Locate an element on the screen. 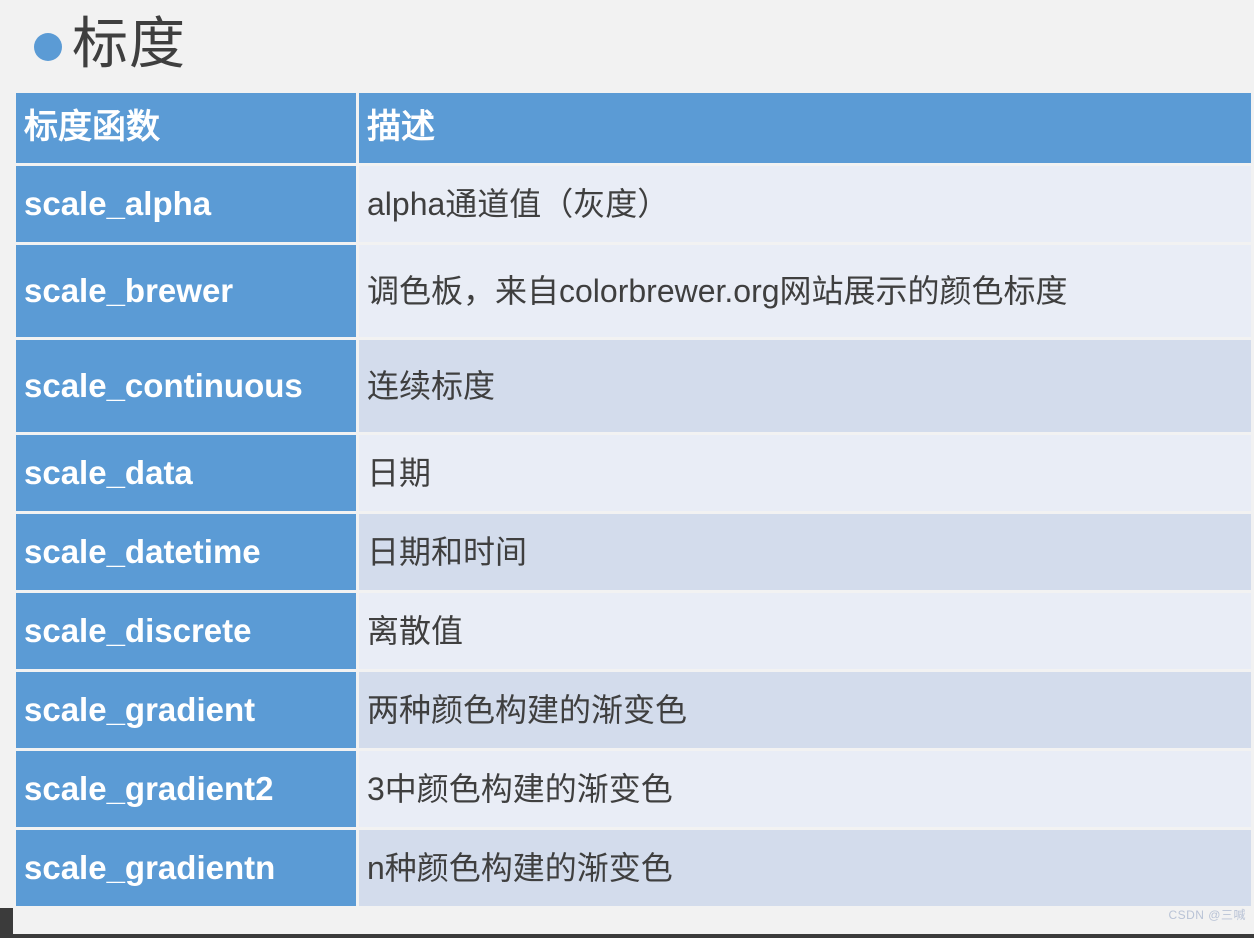 The height and width of the screenshot is (938, 1254). column-header-function: 标度函数 is located at coordinates (186, 128).